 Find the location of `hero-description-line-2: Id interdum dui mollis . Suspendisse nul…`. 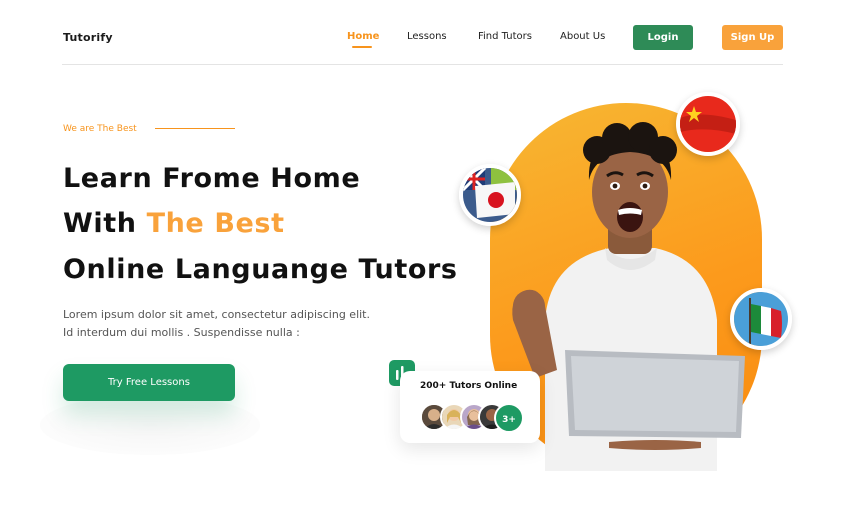

hero-description-line-2: Id interdum dui mollis . Suspendisse nul… is located at coordinates (181, 332).